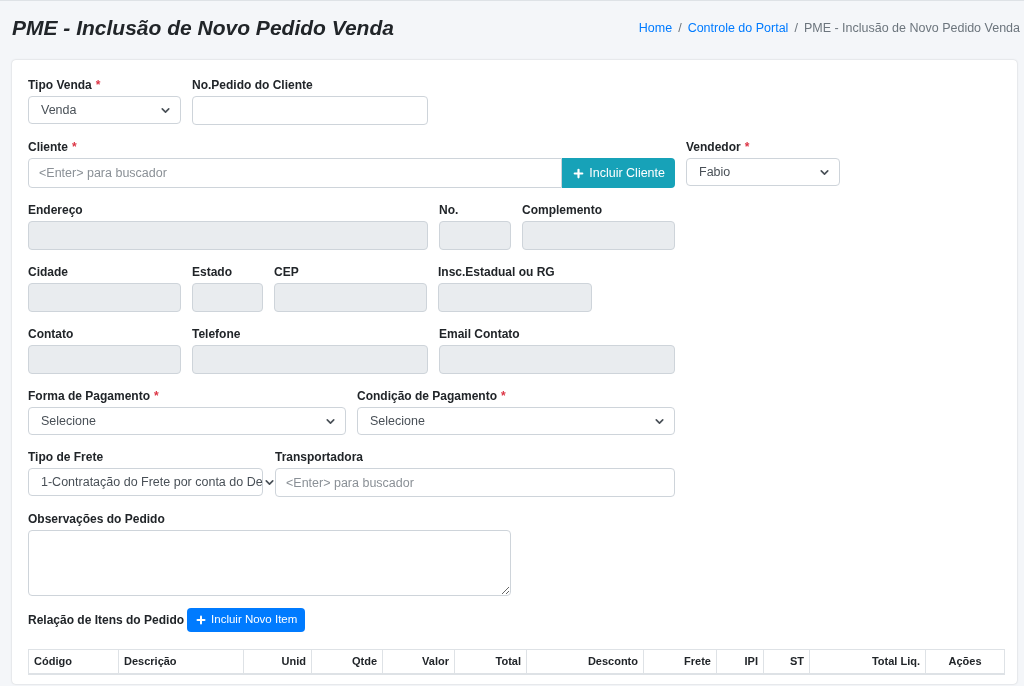 This screenshot has height=686, width=1024. Describe the element at coordinates (786, 661) in the screenshot. I see `column-header: ST` at that location.